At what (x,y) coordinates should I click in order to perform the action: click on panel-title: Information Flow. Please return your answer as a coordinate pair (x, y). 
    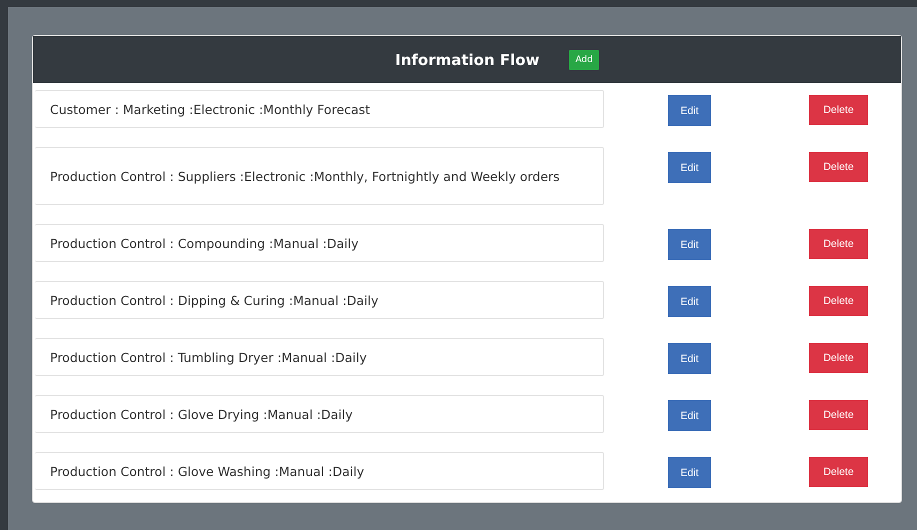
    Looking at the image, I should click on (467, 59).